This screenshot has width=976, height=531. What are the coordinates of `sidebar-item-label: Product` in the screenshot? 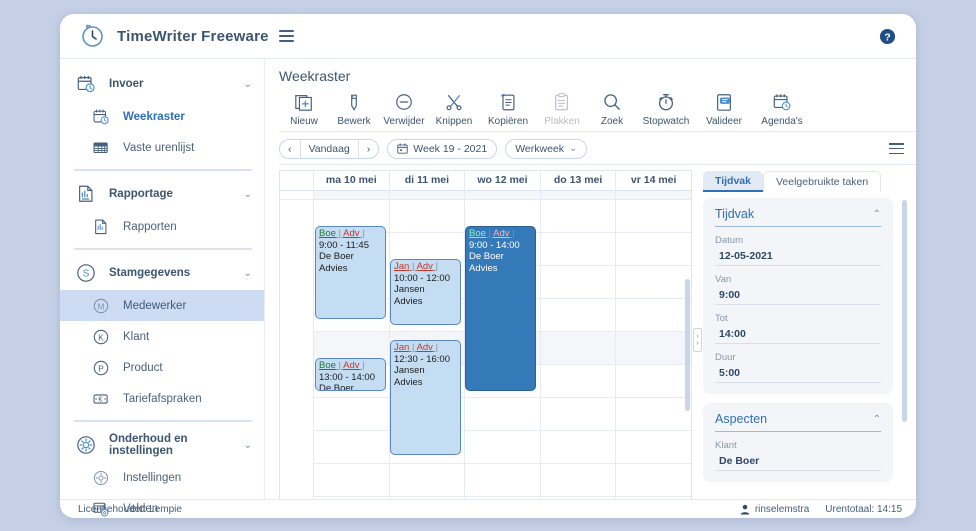 It's located at (143, 367).